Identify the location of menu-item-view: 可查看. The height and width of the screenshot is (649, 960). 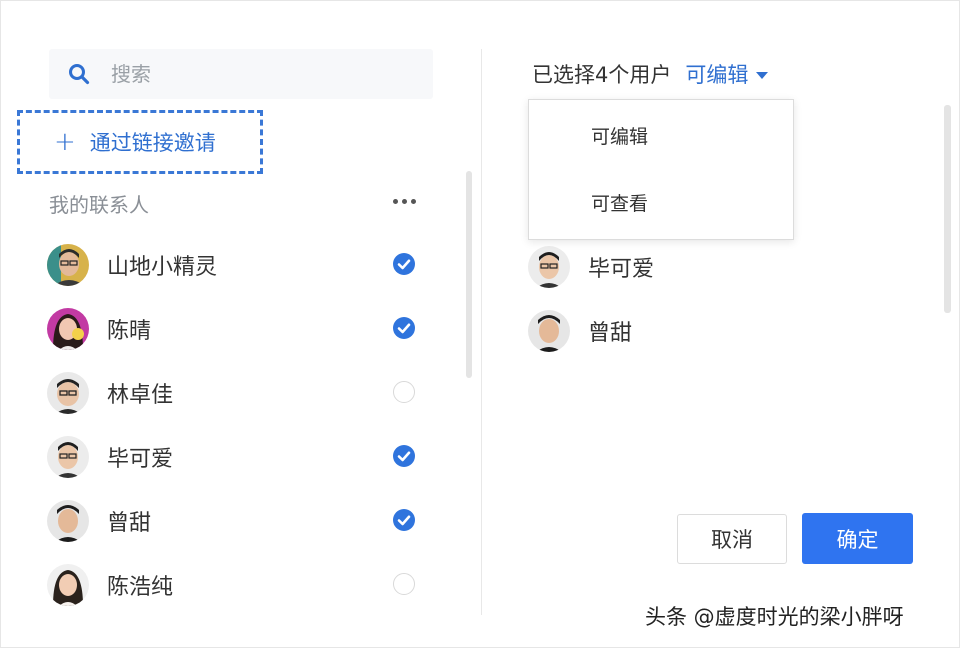
(661, 202).